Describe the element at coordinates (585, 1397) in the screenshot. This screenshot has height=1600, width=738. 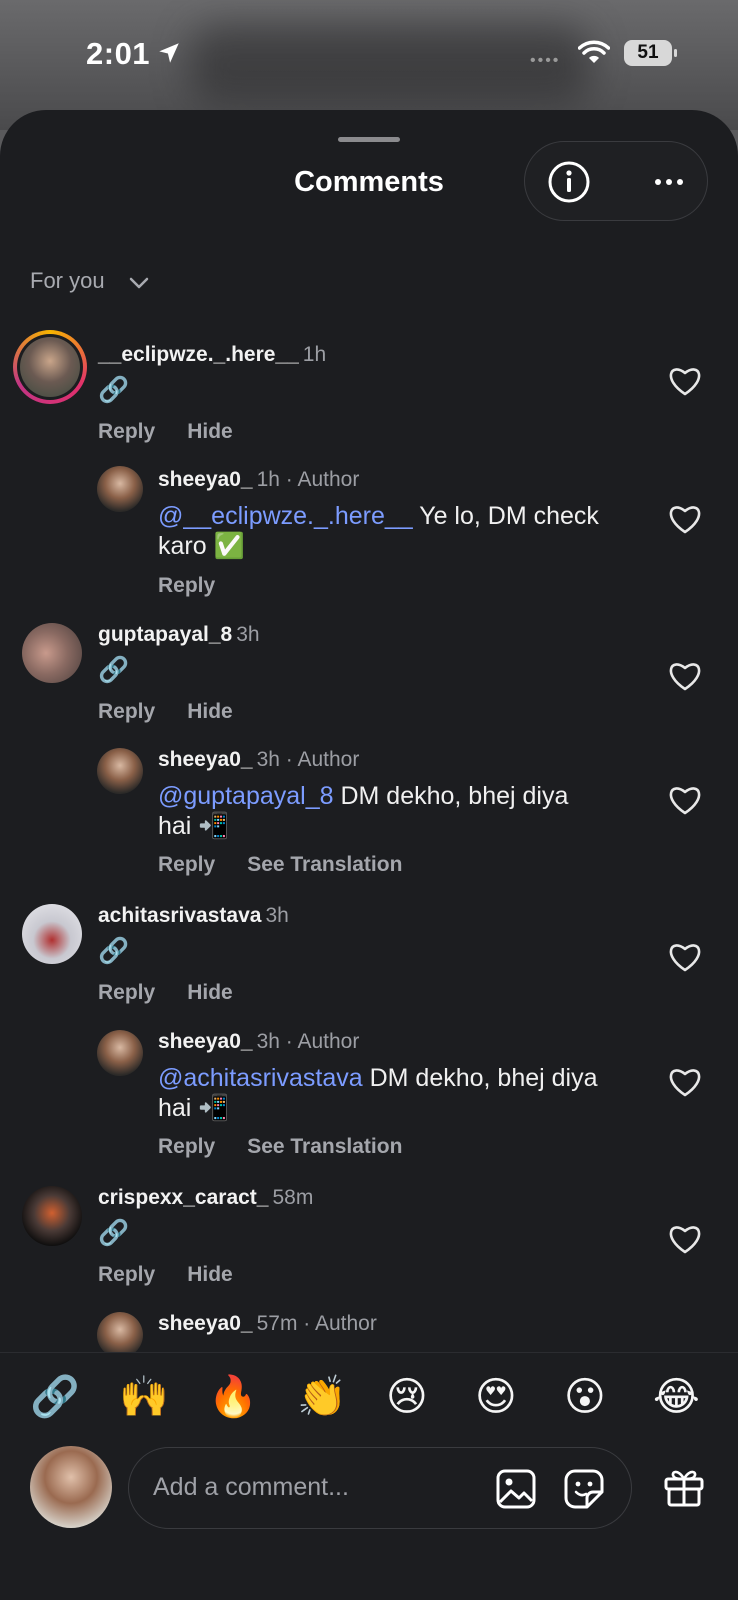
I see `reaction-surprised: 😮` at that location.